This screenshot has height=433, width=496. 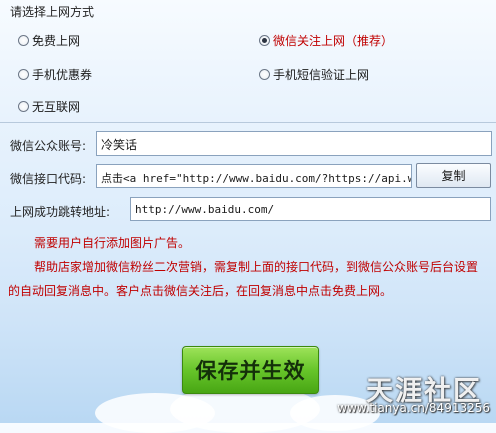 What do you see at coordinates (48, 179) in the screenshot?
I see `api-code-label: 微信接口代码:` at bounding box center [48, 179].